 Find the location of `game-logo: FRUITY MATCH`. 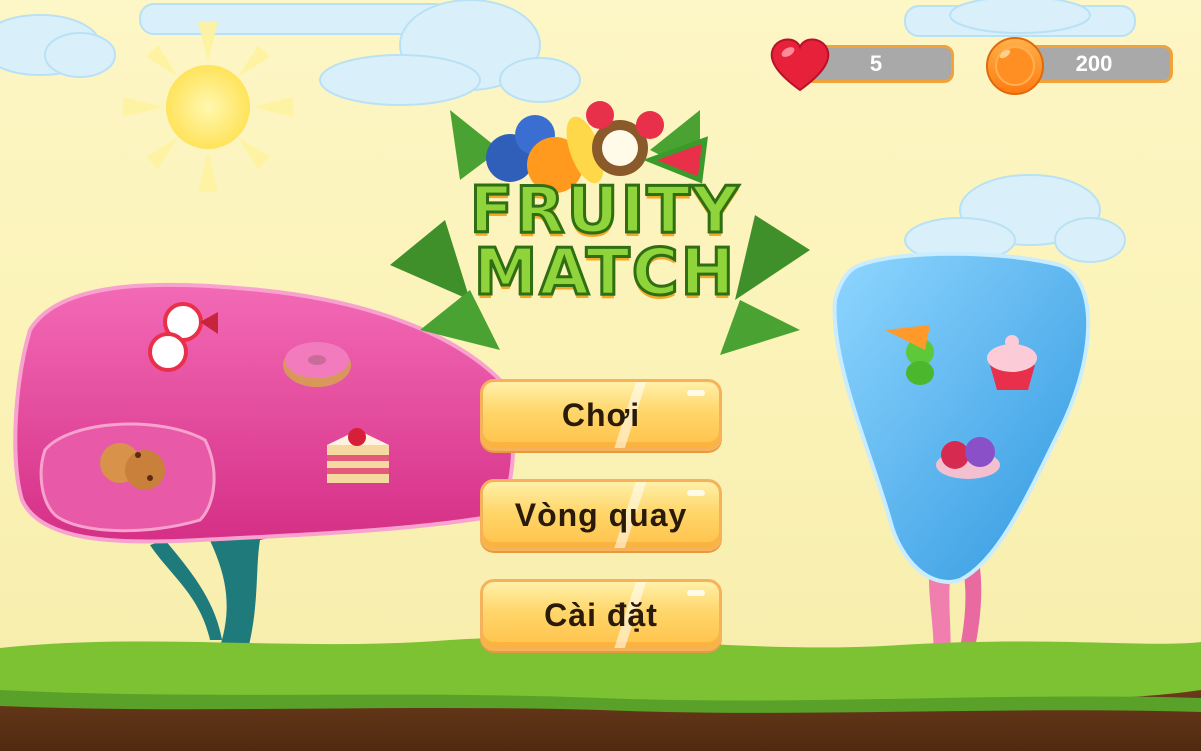

game-logo: FRUITY MATCH is located at coordinates (605, 242).